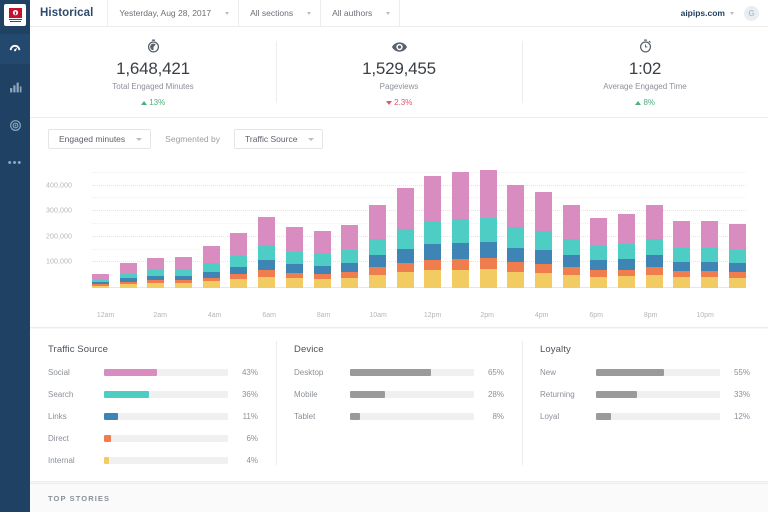 This screenshot has height=512, width=768. I want to click on breakdown-row: Links 11%, so click(153, 416).